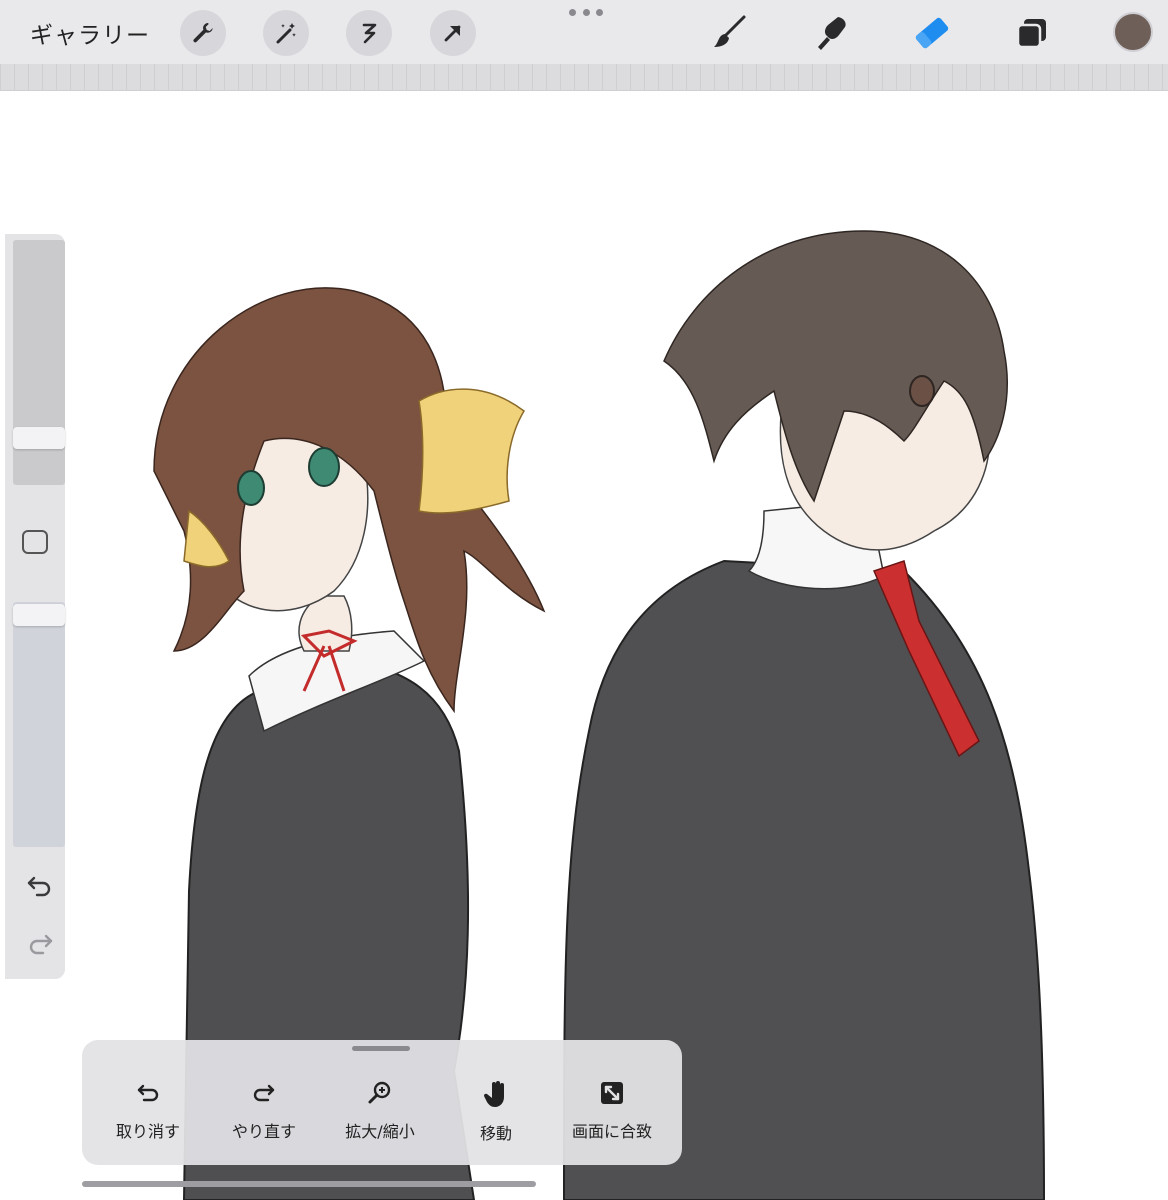 The width and height of the screenshot is (1168, 1200). I want to click on brush-size-knob, so click(39, 438).